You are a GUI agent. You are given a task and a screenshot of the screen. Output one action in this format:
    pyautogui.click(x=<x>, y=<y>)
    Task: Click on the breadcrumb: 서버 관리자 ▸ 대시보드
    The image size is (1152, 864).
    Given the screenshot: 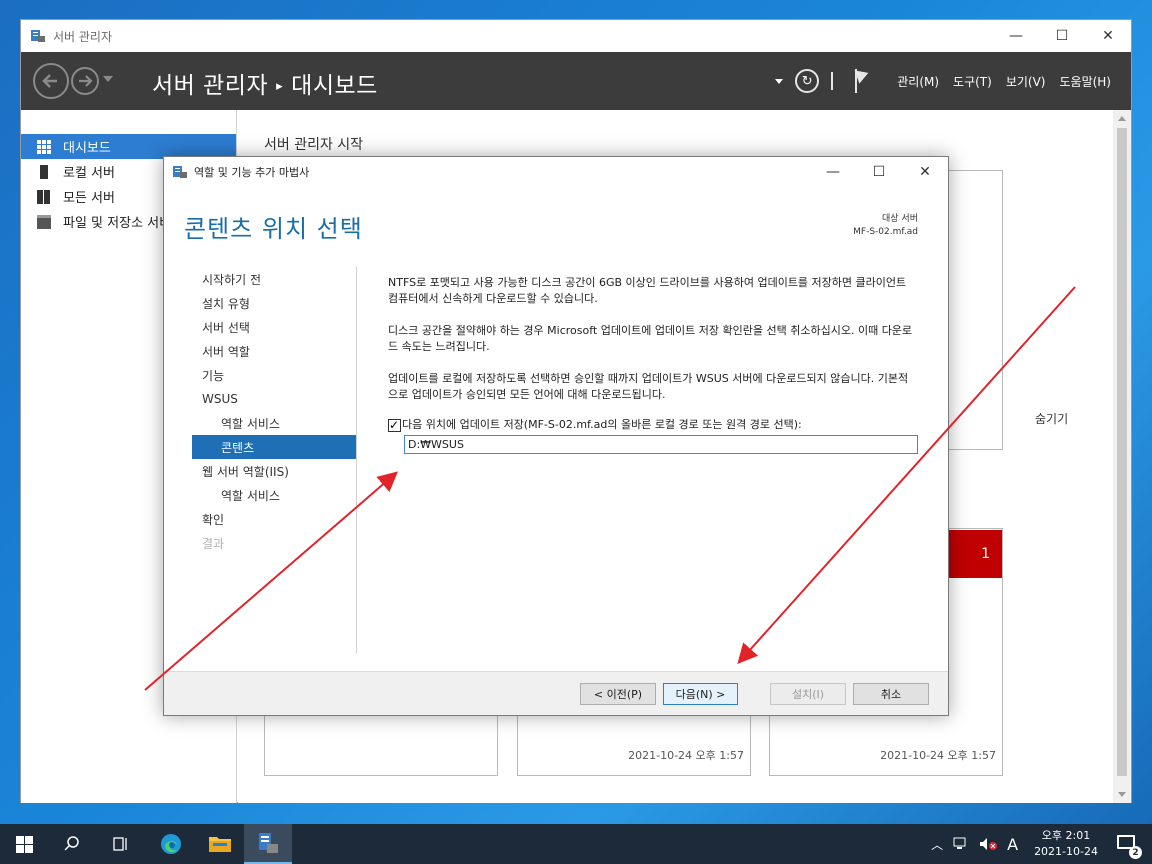 What is the action you would take?
    pyautogui.click(x=265, y=83)
    